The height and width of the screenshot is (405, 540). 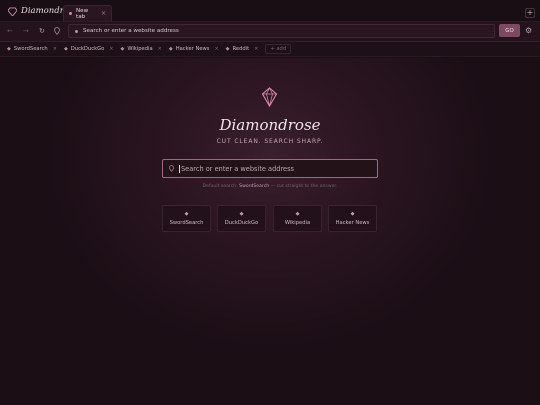 I want to click on quick-link-label: DuckDuckGo, so click(x=241, y=222).